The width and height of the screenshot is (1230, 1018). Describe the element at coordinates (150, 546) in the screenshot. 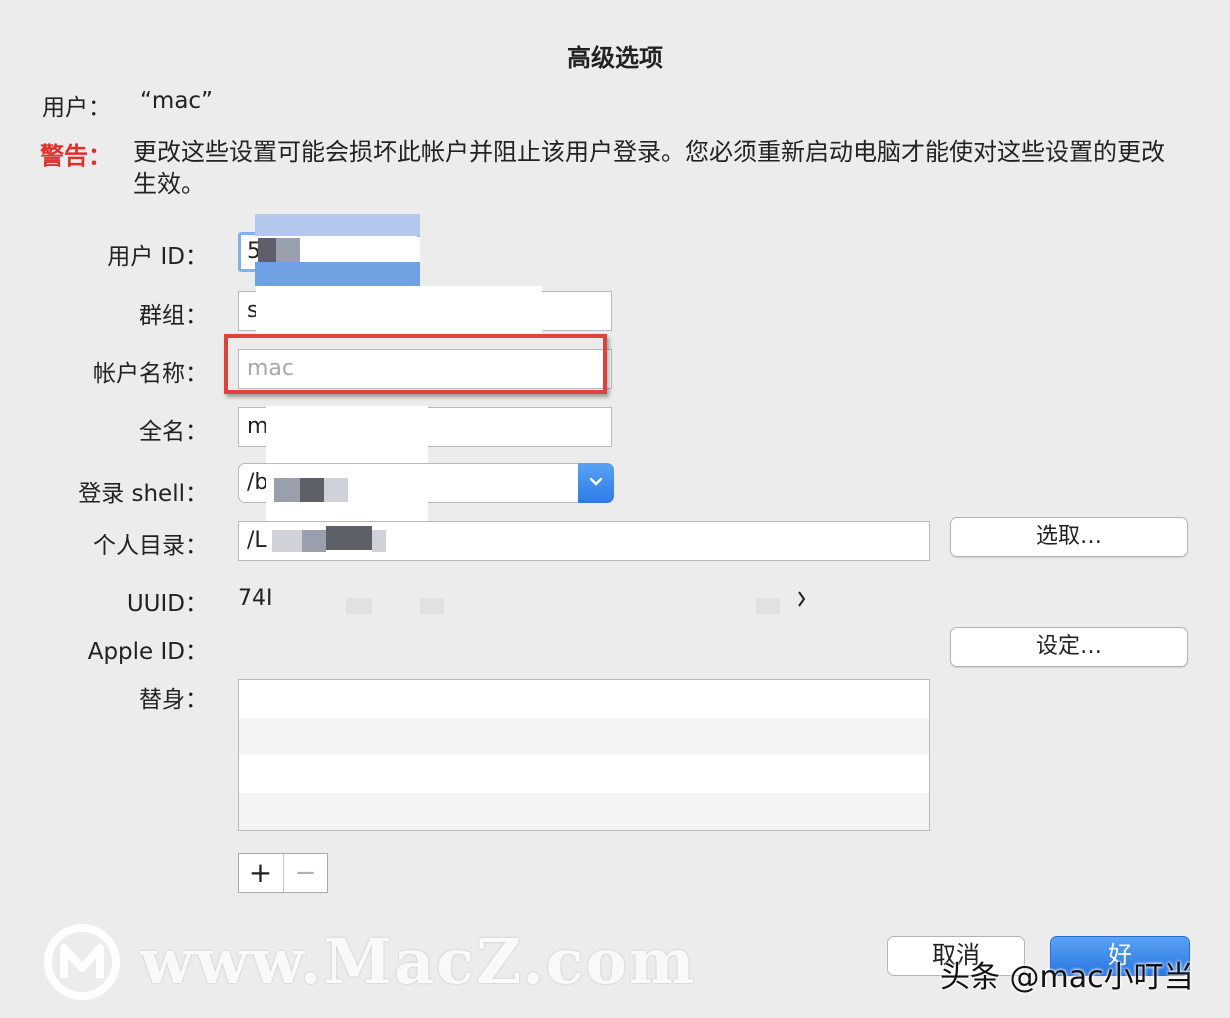

I see `home-dir-label: 个人目录：` at that location.